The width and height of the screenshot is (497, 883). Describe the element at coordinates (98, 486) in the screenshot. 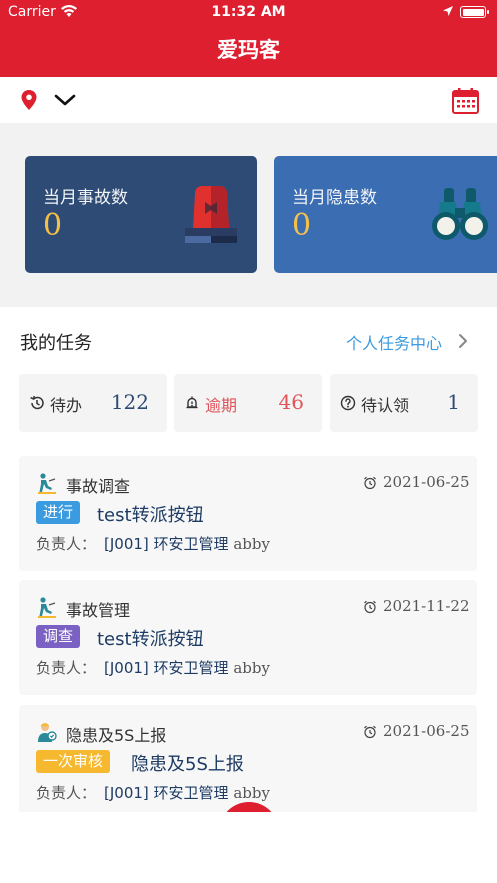

I see `task-type: 事故调查` at that location.